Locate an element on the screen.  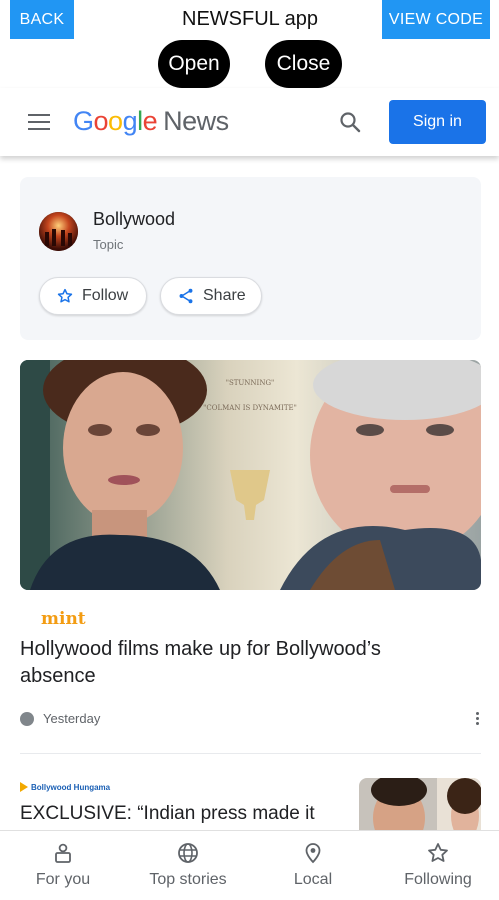
search-icon is located at coordinates (350, 122).